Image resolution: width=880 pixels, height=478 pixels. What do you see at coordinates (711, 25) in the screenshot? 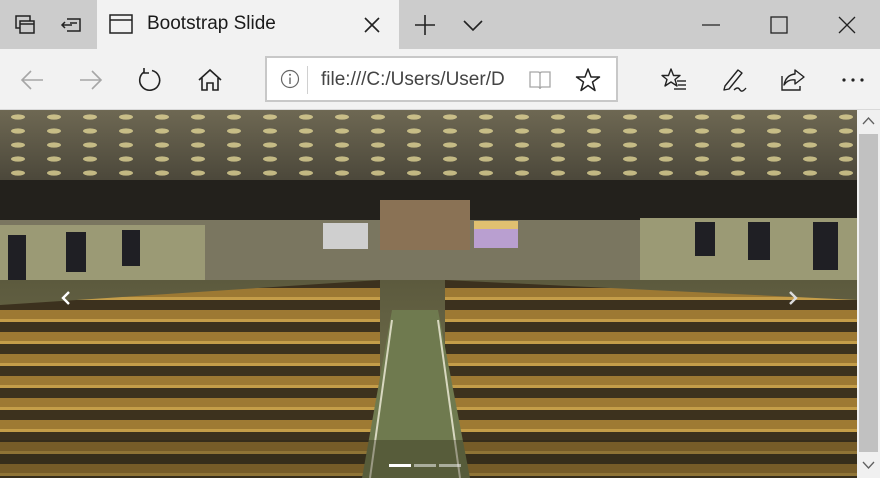
I see `minimize-icon` at bounding box center [711, 25].